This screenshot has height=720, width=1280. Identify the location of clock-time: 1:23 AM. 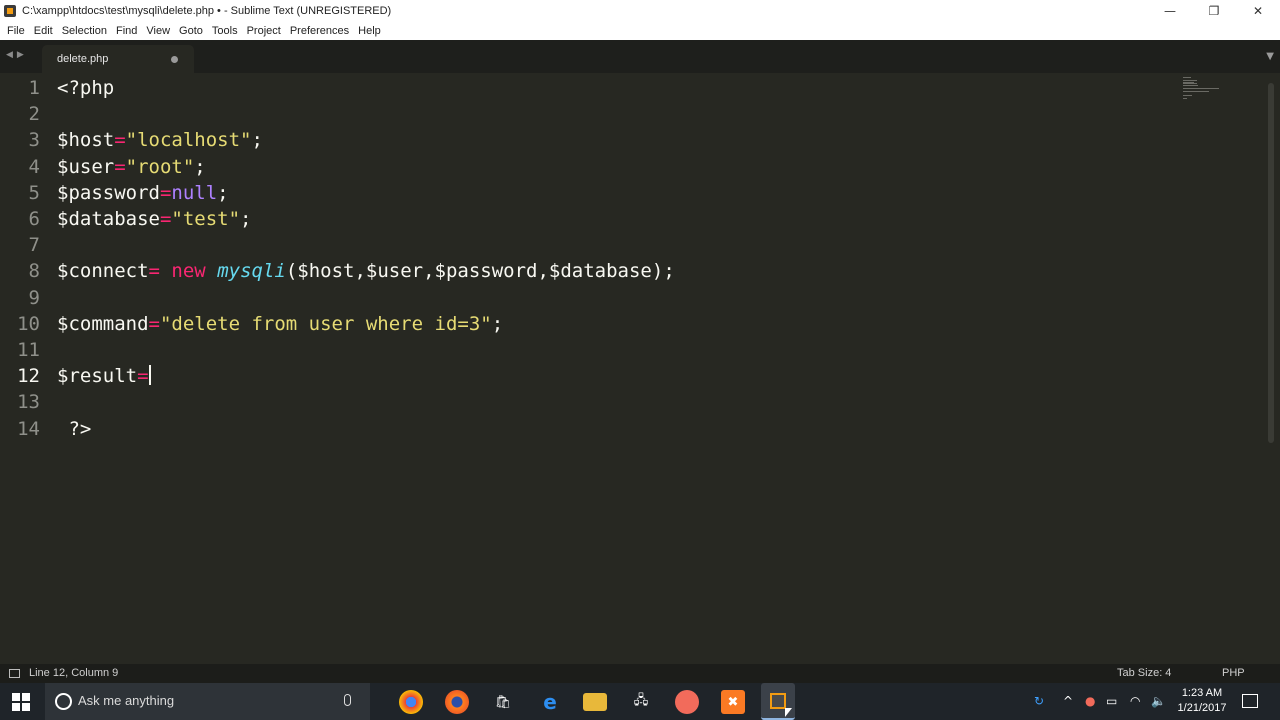
(1202, 693).